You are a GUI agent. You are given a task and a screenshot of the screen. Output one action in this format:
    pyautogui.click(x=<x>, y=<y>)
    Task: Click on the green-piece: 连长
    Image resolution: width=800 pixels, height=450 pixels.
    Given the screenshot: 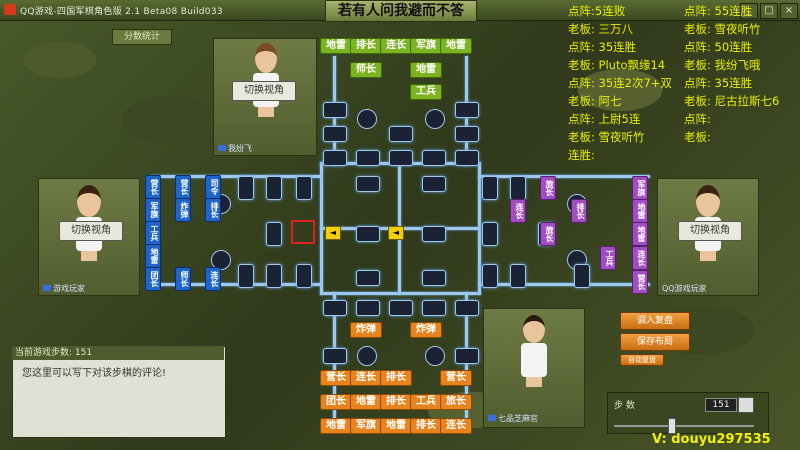 What is the action you would take?
    pyautogui.click(x=396, y=46)
    